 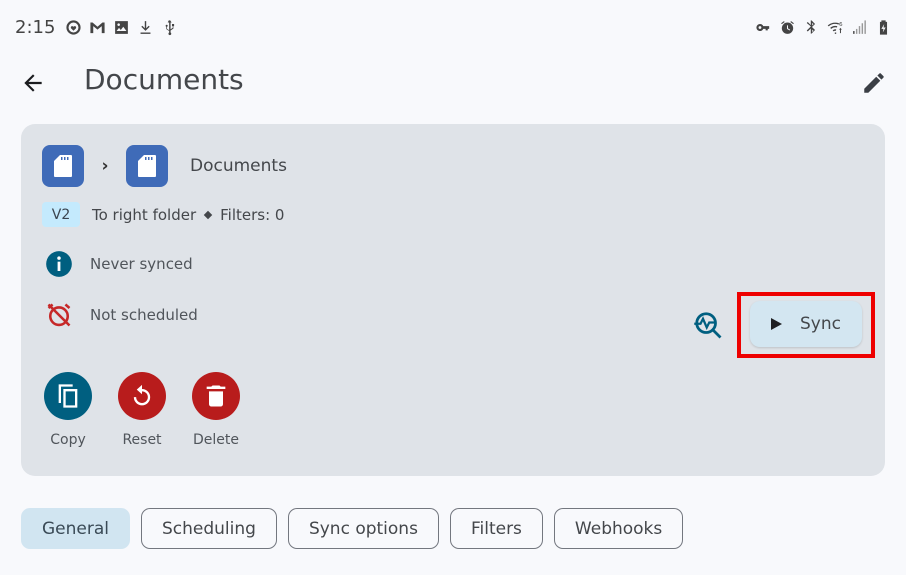 What do you see at coordinates (238, 166) in the screenshot?
I see `folder-name: Documents` at bounding box center [238, 166].